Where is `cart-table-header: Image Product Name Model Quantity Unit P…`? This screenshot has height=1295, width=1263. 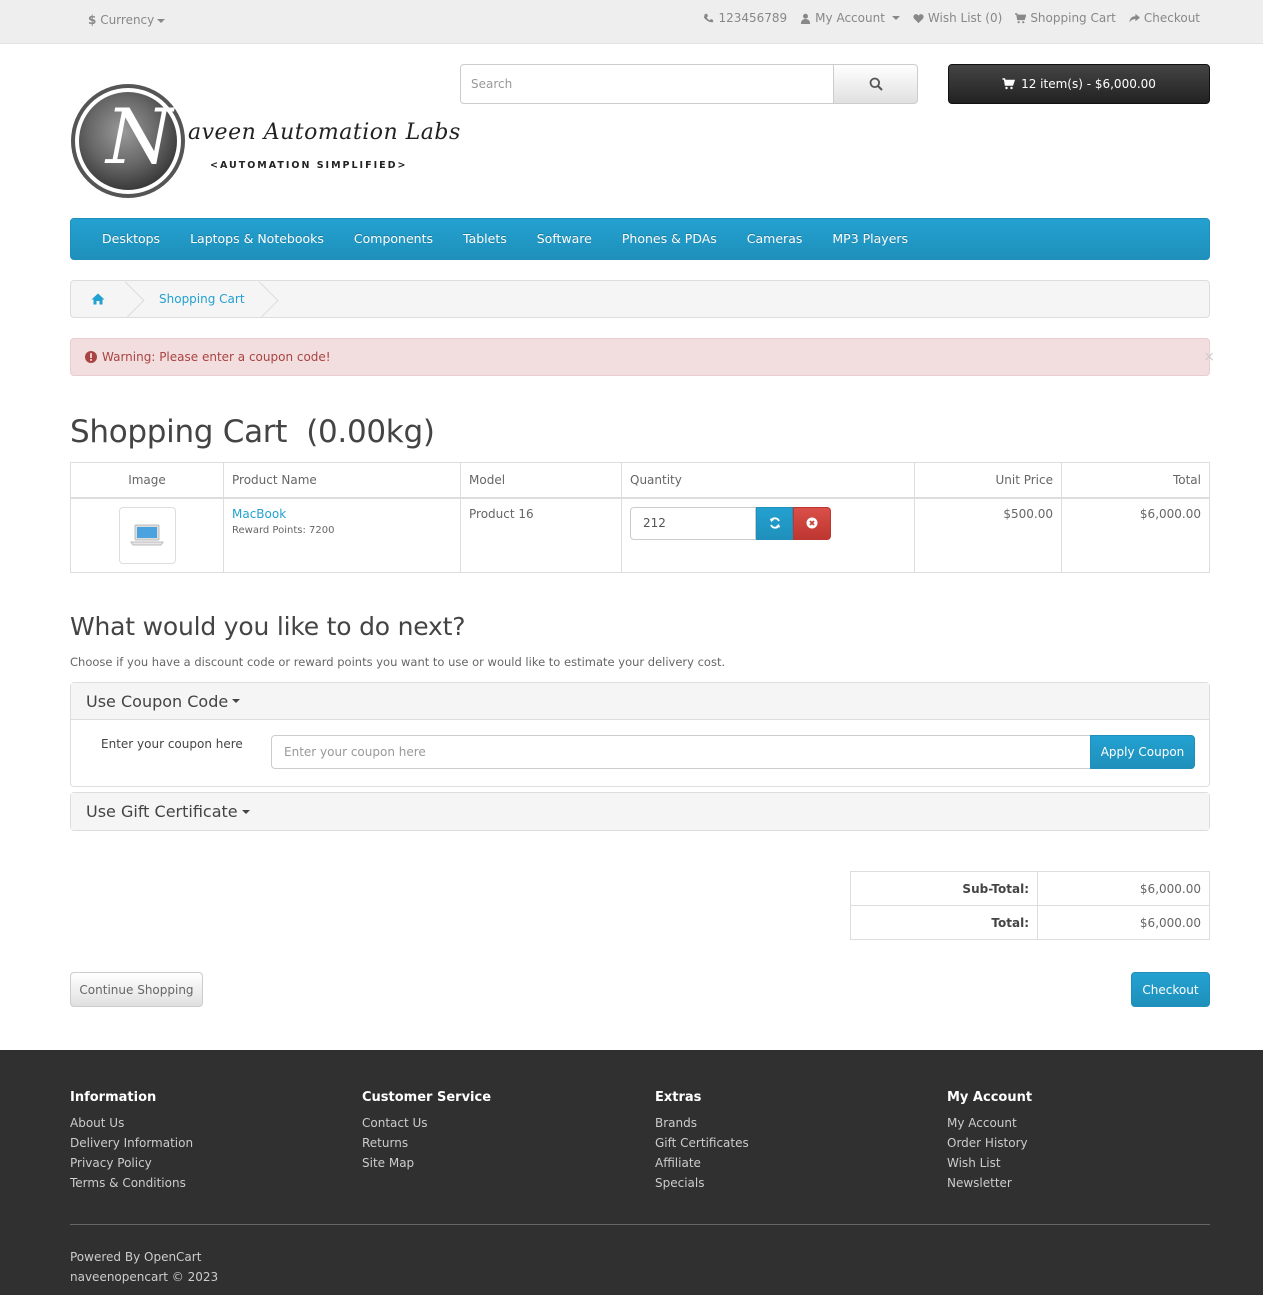
cart-table-header: Image Product Name Model Quantity Unit P… is located at coordinates (640, 480).